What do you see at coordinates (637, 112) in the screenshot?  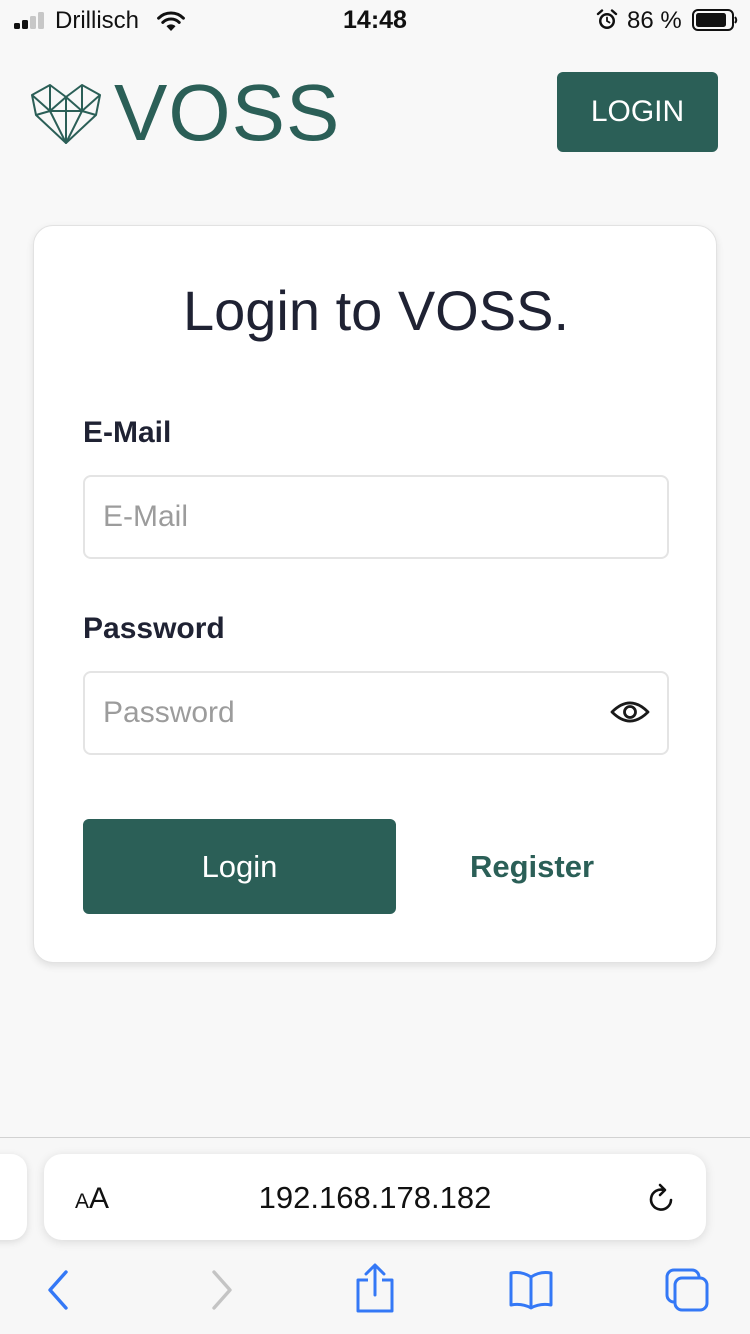 I see `header-login-button: LOGIN` at bounding box center [637, 112].